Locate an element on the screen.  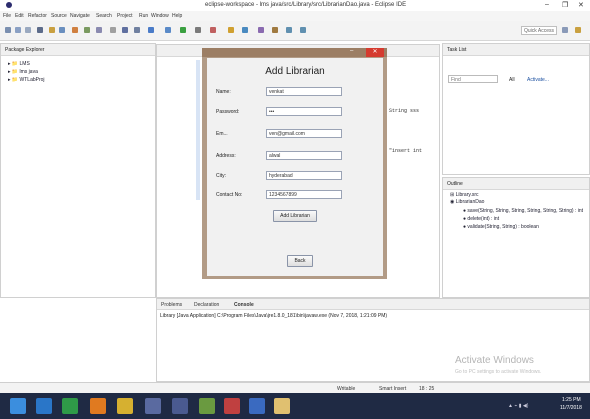
email-field: ven@gmail.com is located at coordinates (304, 133).